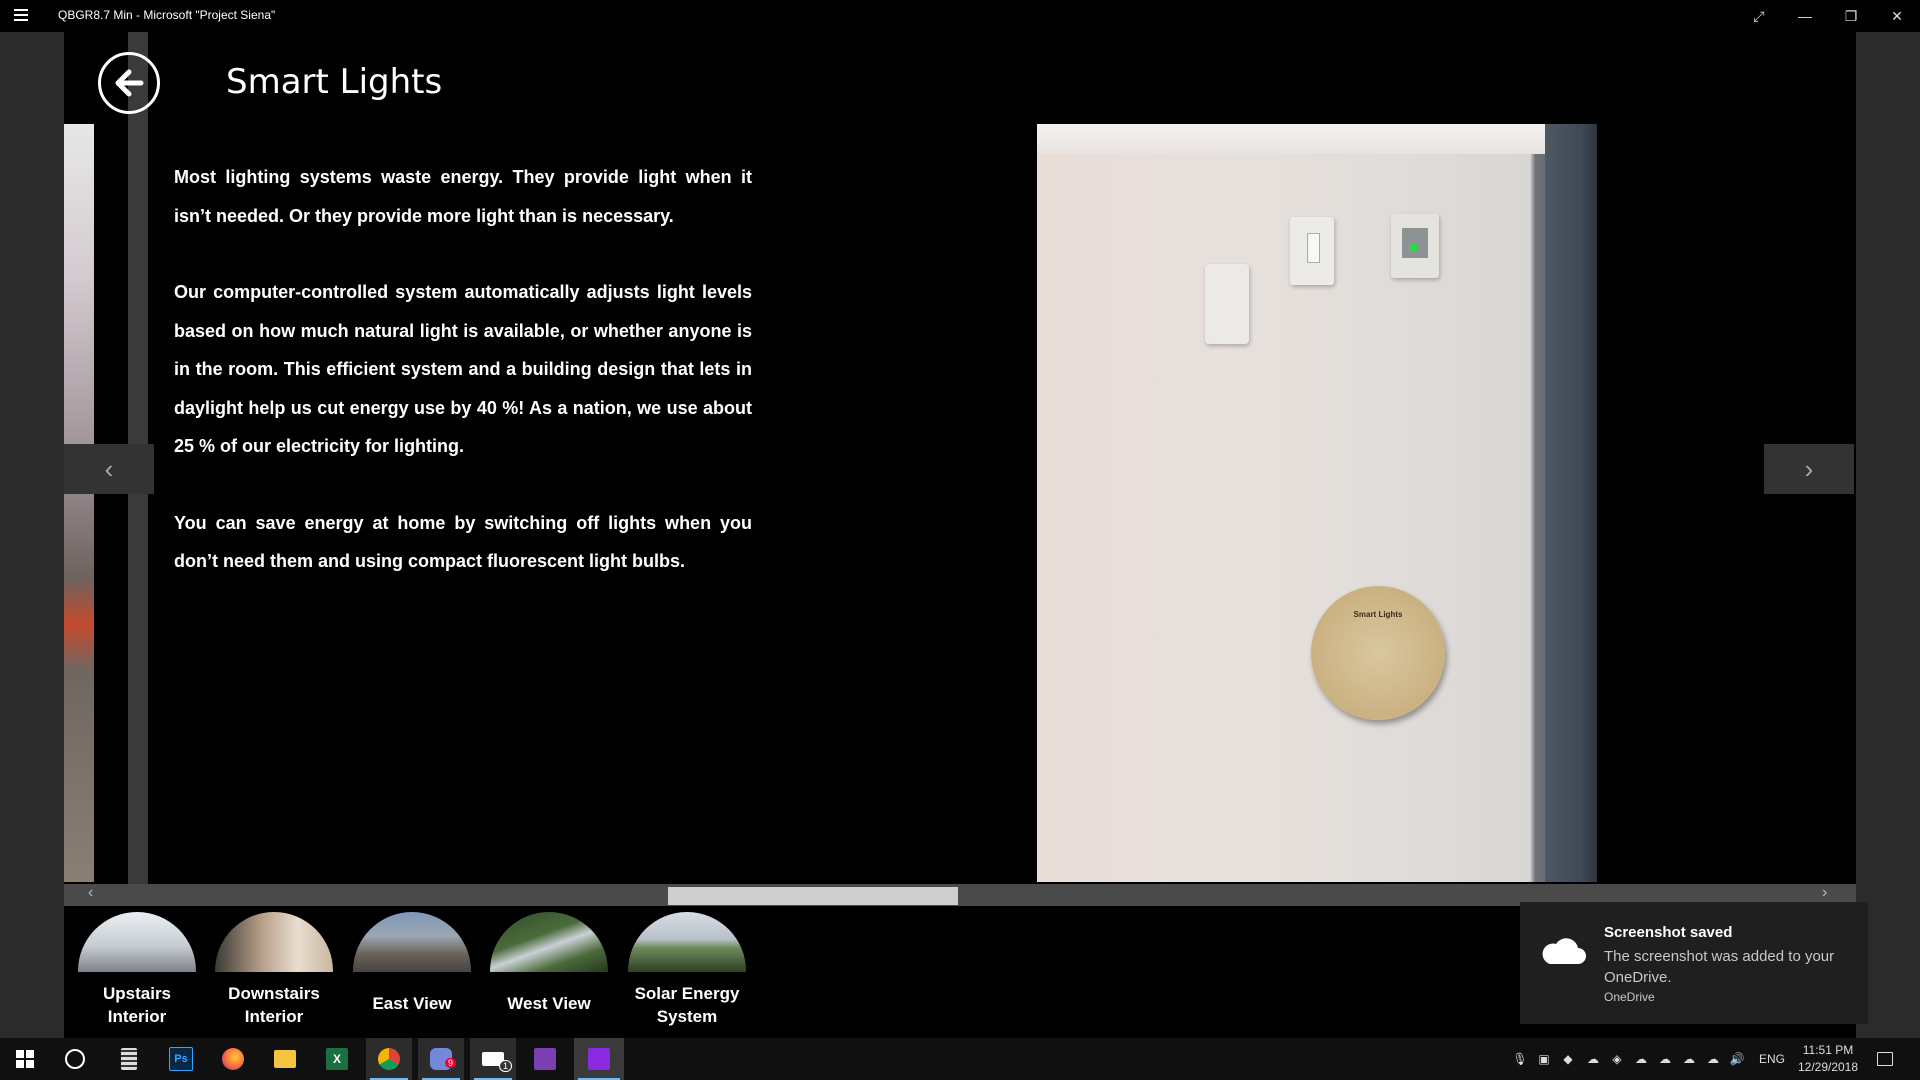 This screenshot has height=1080, width=1920. What do you see at coordinates (412, 1003) in the screenshot?
I see `gallery-label: East View` at bounding box center [412, 1003].